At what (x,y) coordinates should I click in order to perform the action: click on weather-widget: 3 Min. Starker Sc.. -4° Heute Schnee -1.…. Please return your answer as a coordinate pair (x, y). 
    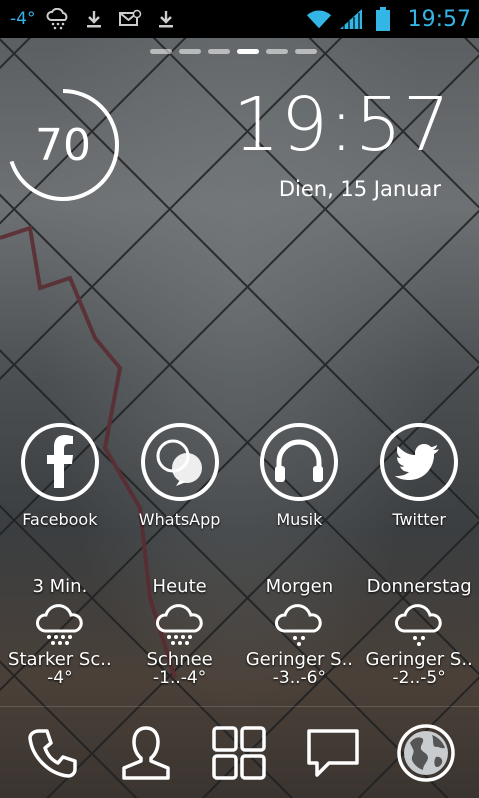
    Looking at the image, I should click on (239, 632).